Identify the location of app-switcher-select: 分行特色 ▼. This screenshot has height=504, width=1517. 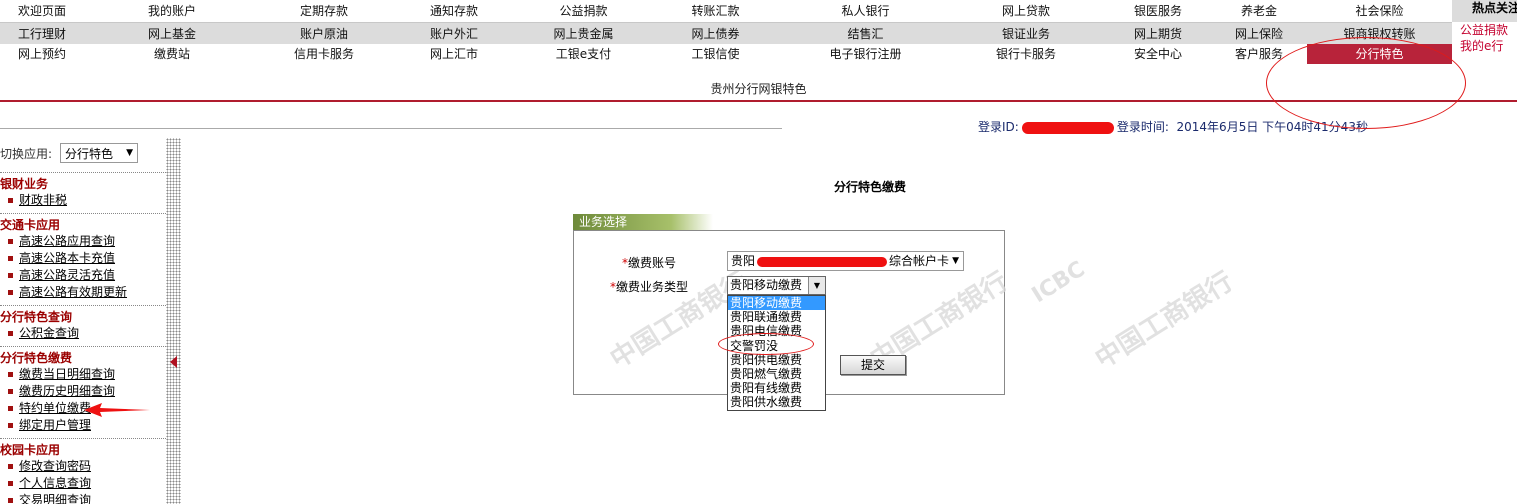
(99, 153).